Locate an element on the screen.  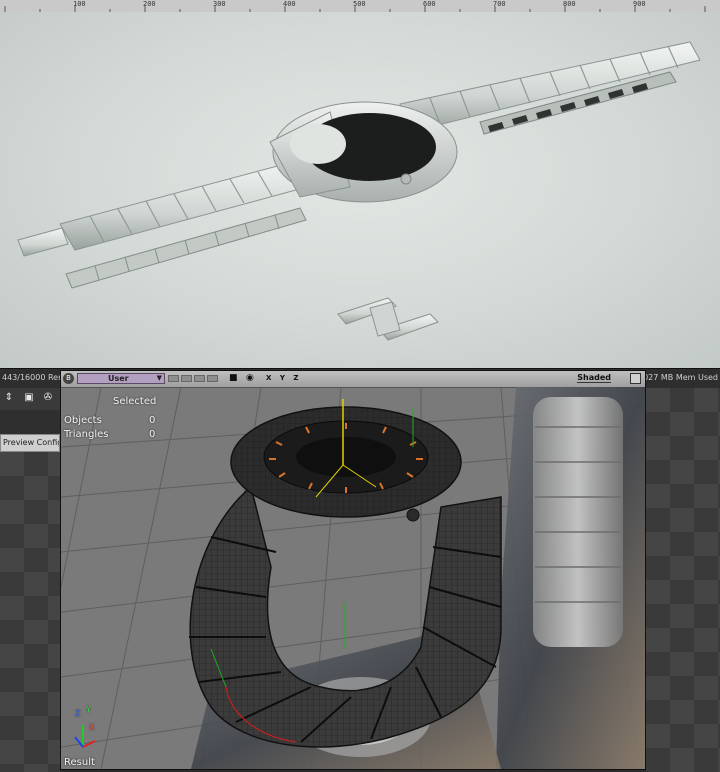
camera-label: User is located at coordinates (118, 378).